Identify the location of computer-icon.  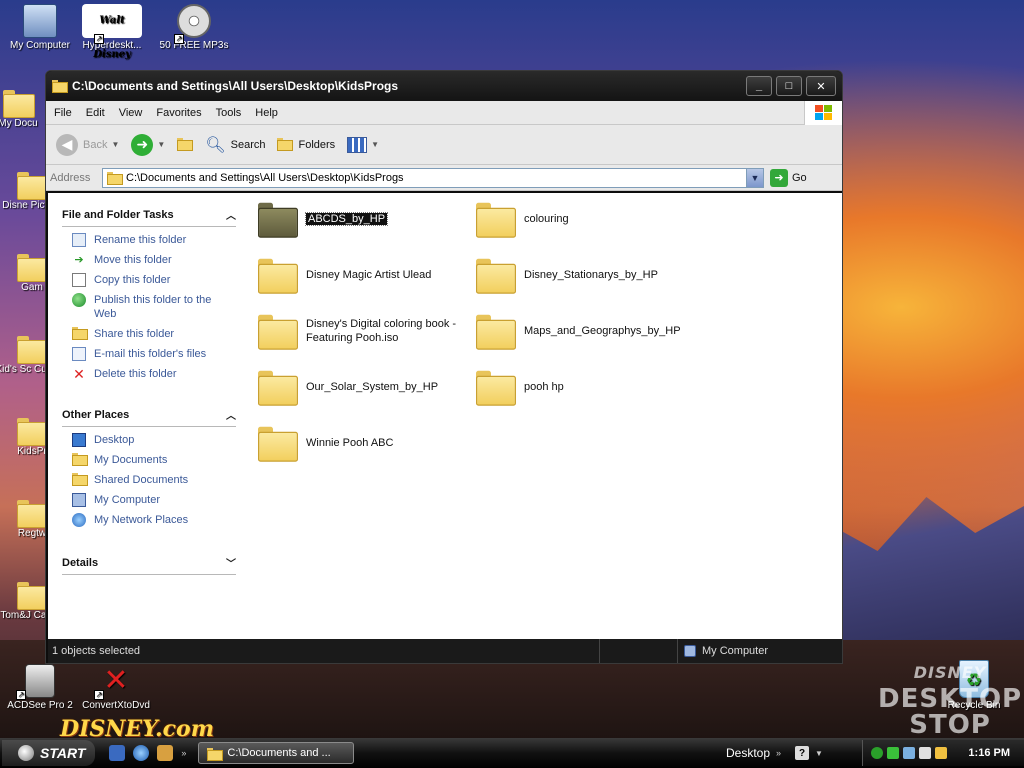
(40, 21).